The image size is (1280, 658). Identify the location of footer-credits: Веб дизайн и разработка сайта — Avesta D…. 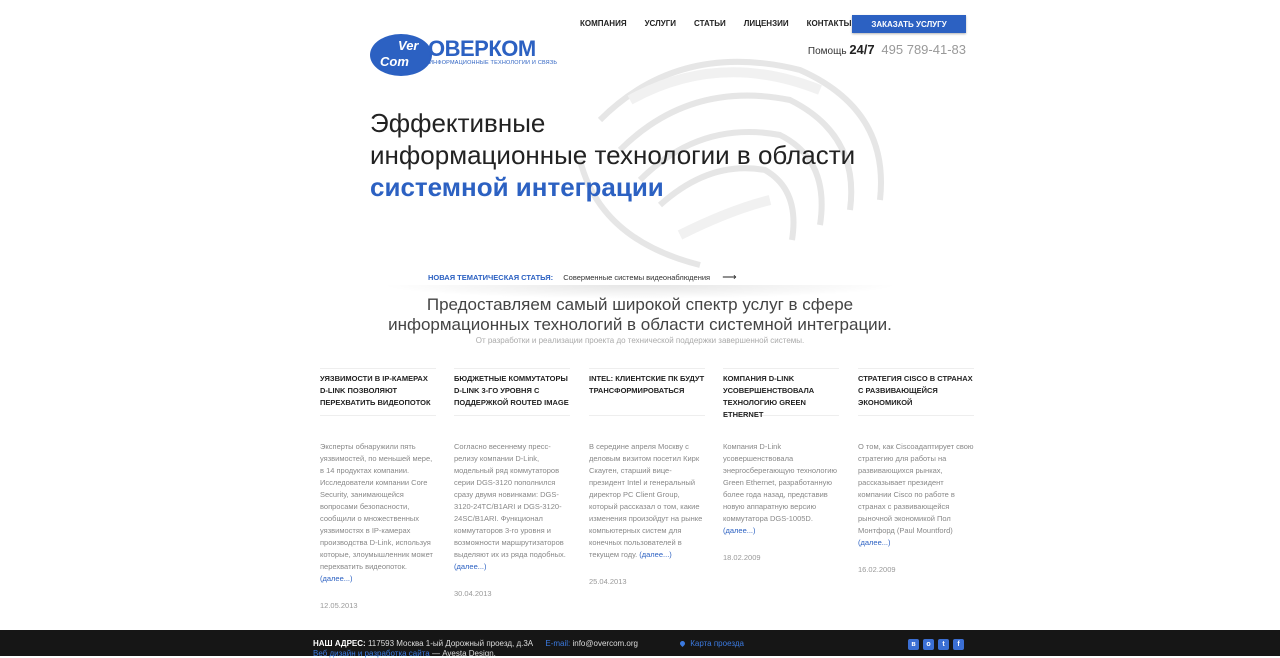
(404, 653).